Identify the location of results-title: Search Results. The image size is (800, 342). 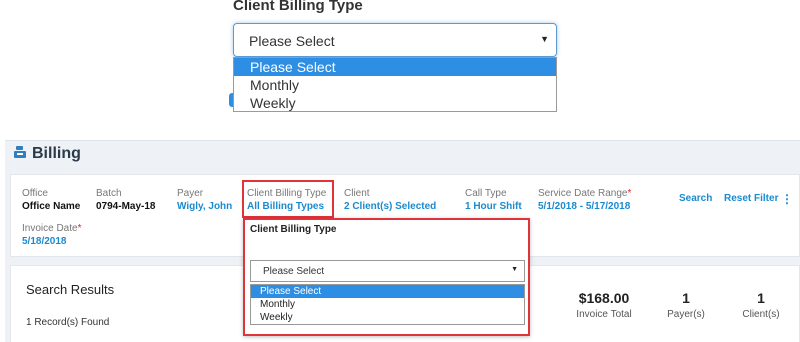
(70, 289).